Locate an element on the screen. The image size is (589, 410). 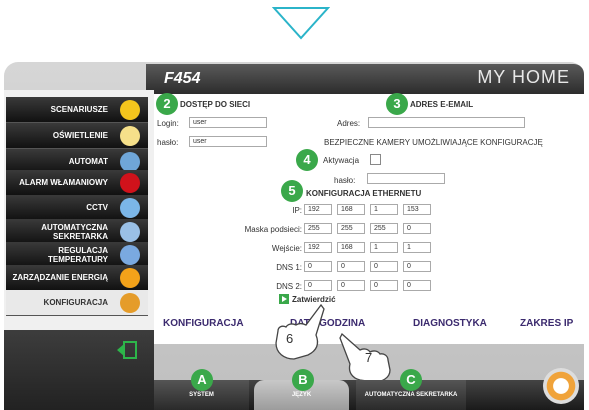
lamp-icon is located at coordinates (130, 136).